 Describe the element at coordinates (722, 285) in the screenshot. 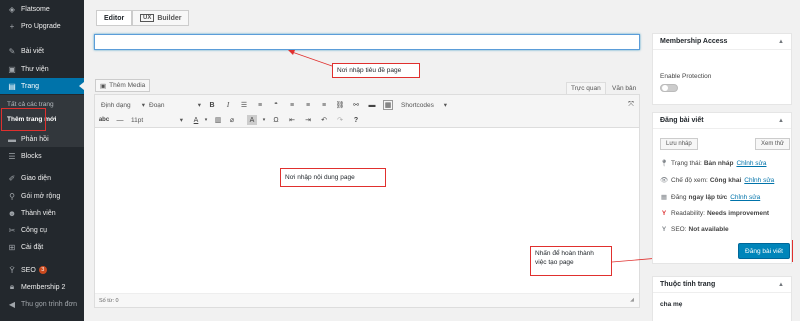

I see `panel-header: Thuộc tính trang ▲` at that location.